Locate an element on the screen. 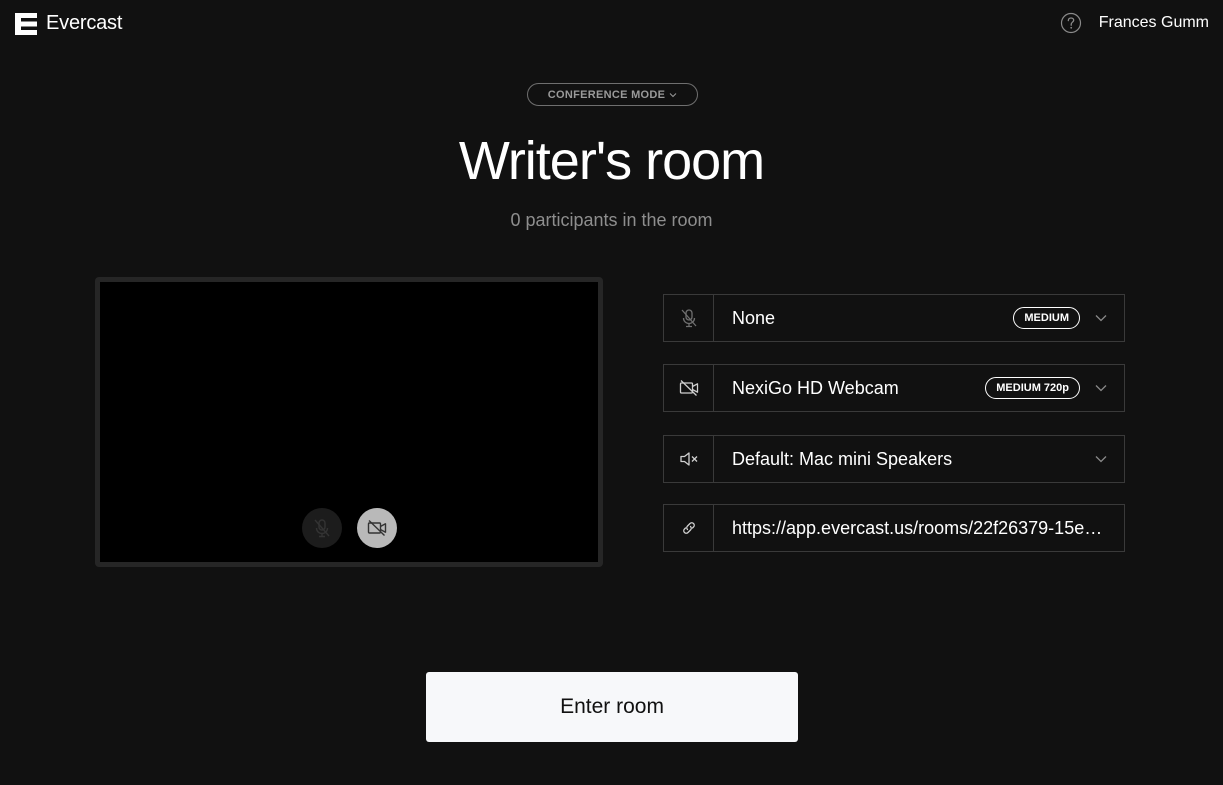 The image size is (1223, 785). enter-room-button: Enter room is located at coordinates (612, 707).